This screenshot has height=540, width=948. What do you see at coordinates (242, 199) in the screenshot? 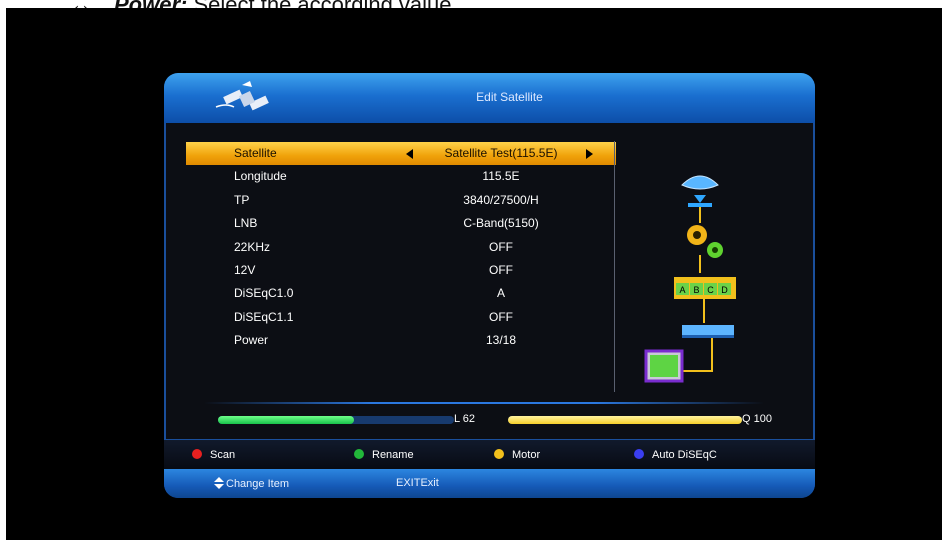
I see `row-label: TP` at bounding box center [242, 199].